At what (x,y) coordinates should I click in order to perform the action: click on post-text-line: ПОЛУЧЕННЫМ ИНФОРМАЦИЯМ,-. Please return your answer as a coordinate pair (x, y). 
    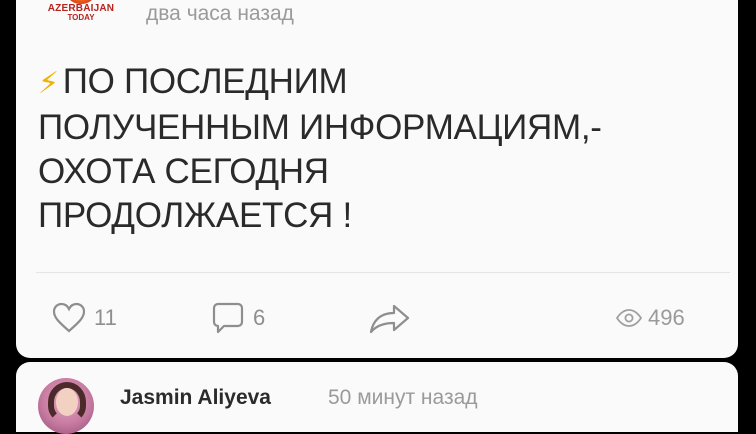
    Looking at the image, I should click on (320, 127).